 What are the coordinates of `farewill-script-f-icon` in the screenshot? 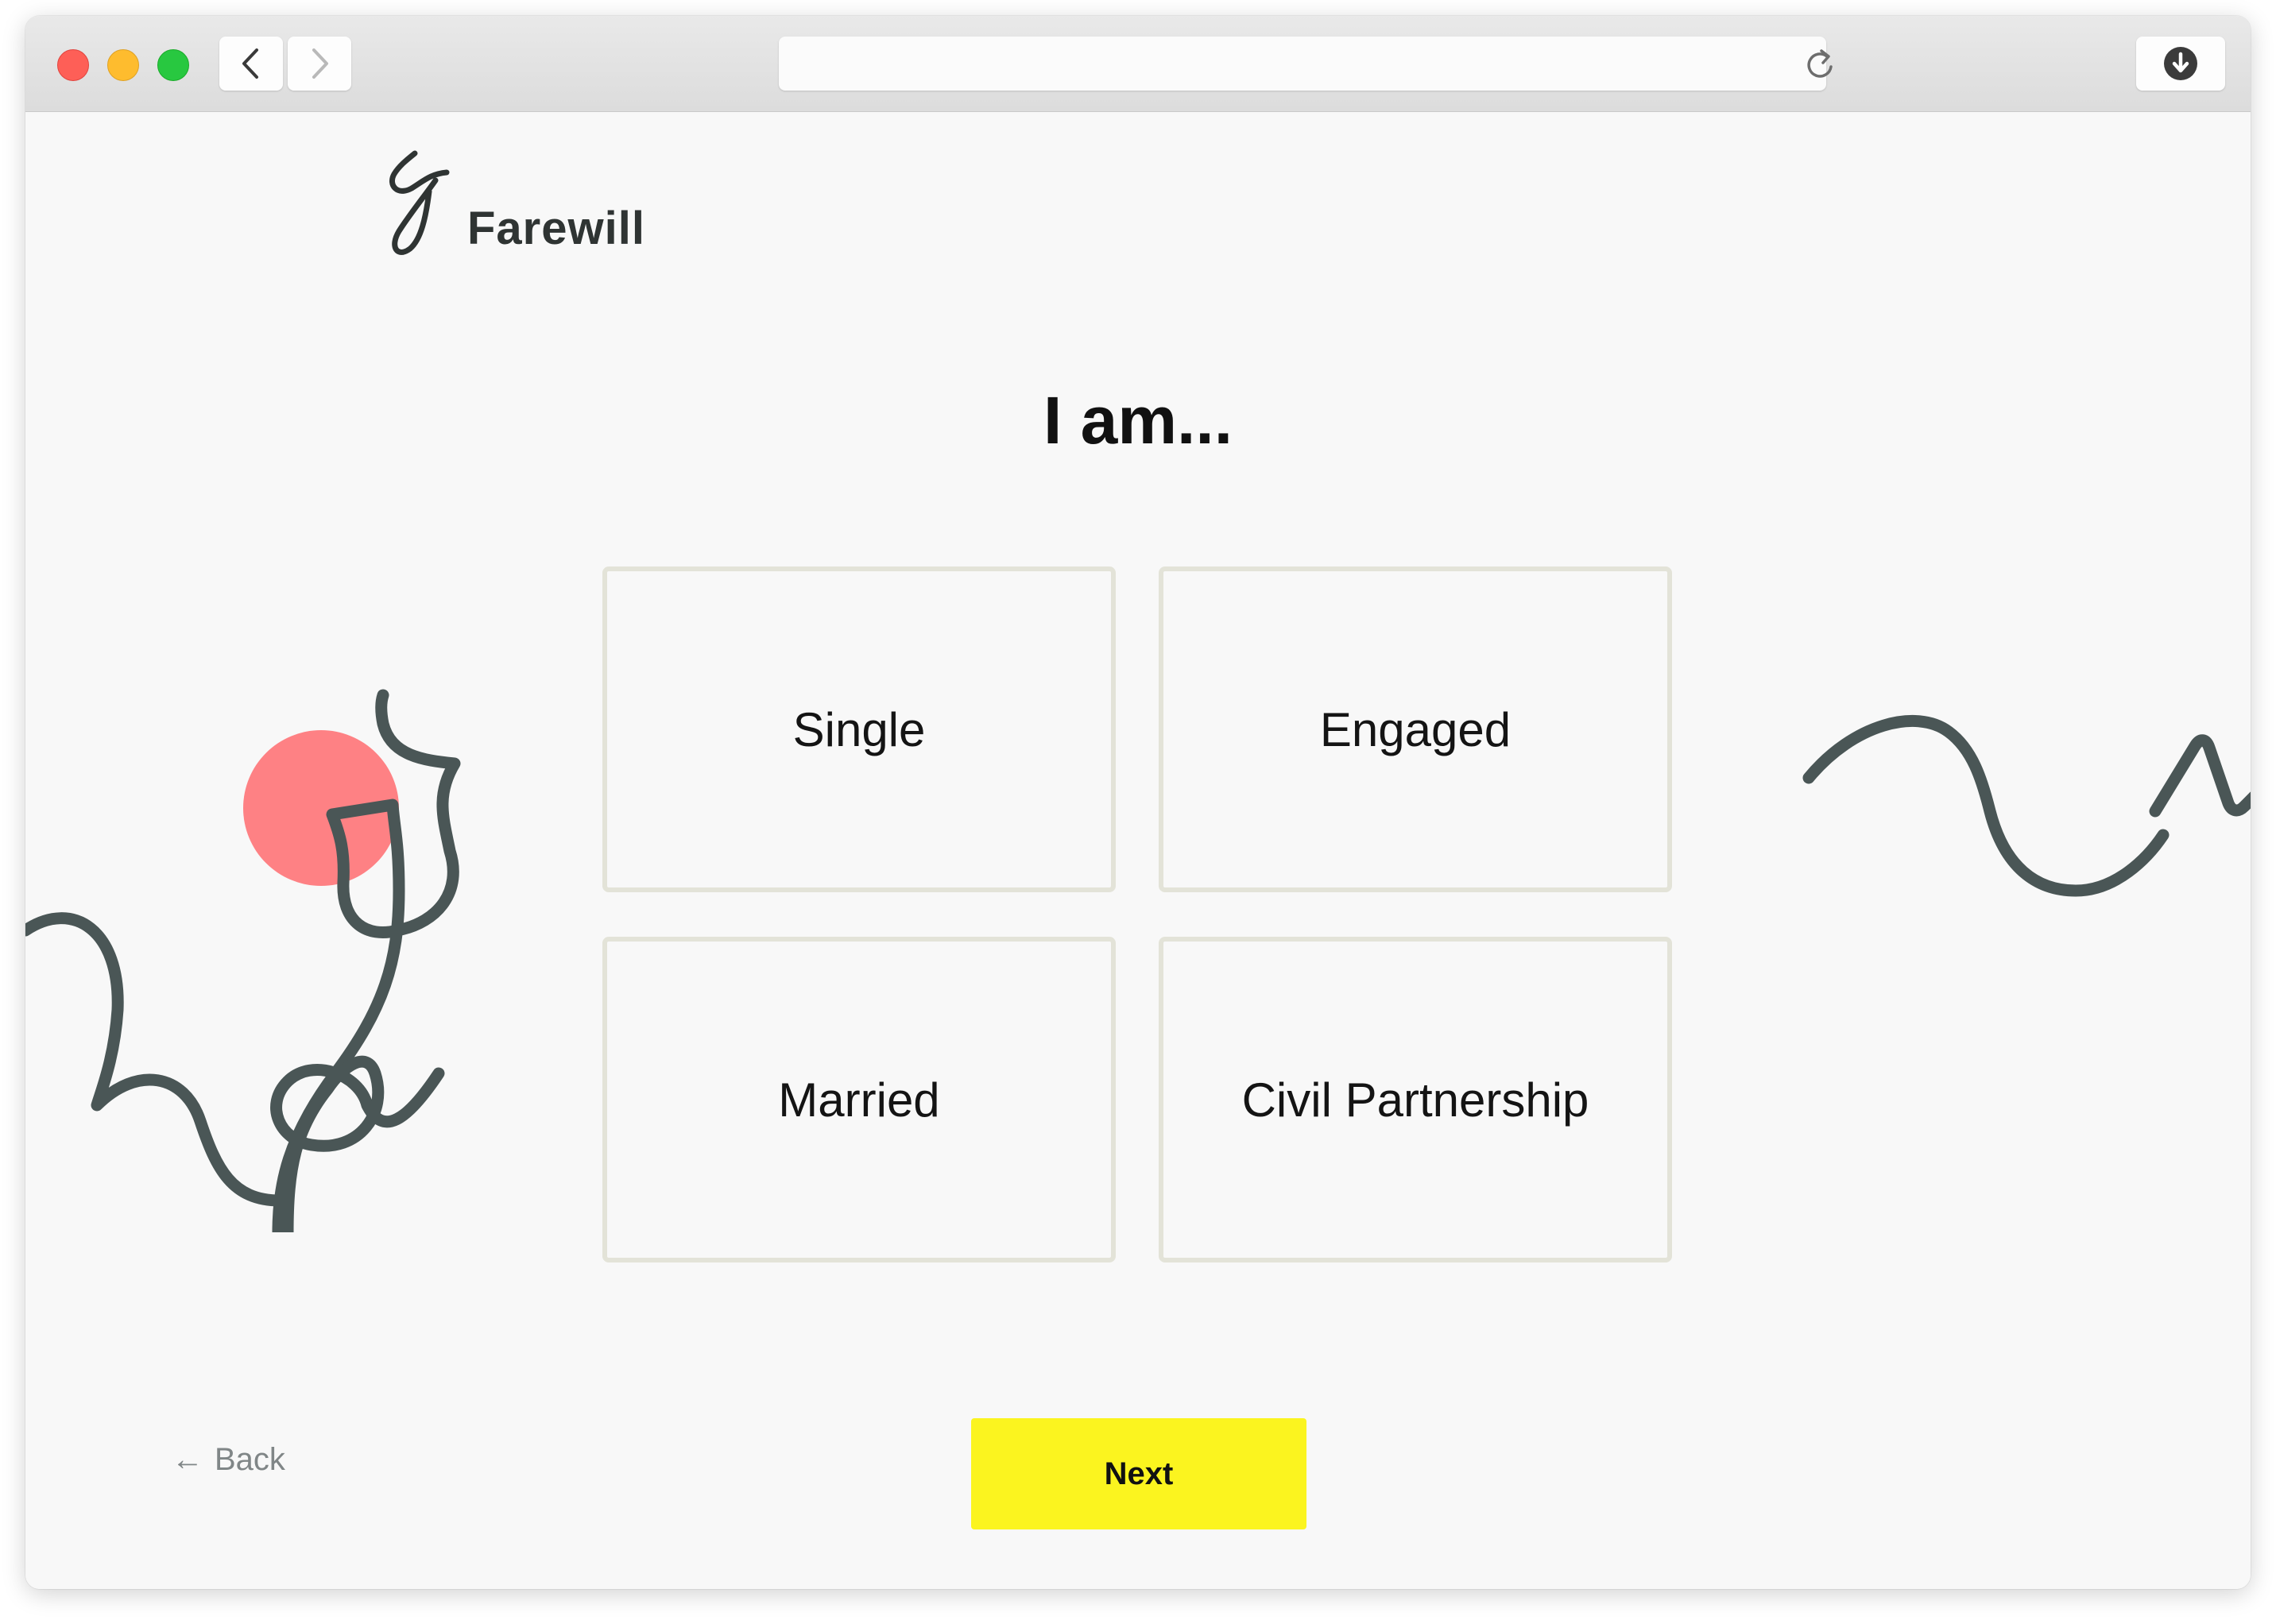 It's located at (419, 202).